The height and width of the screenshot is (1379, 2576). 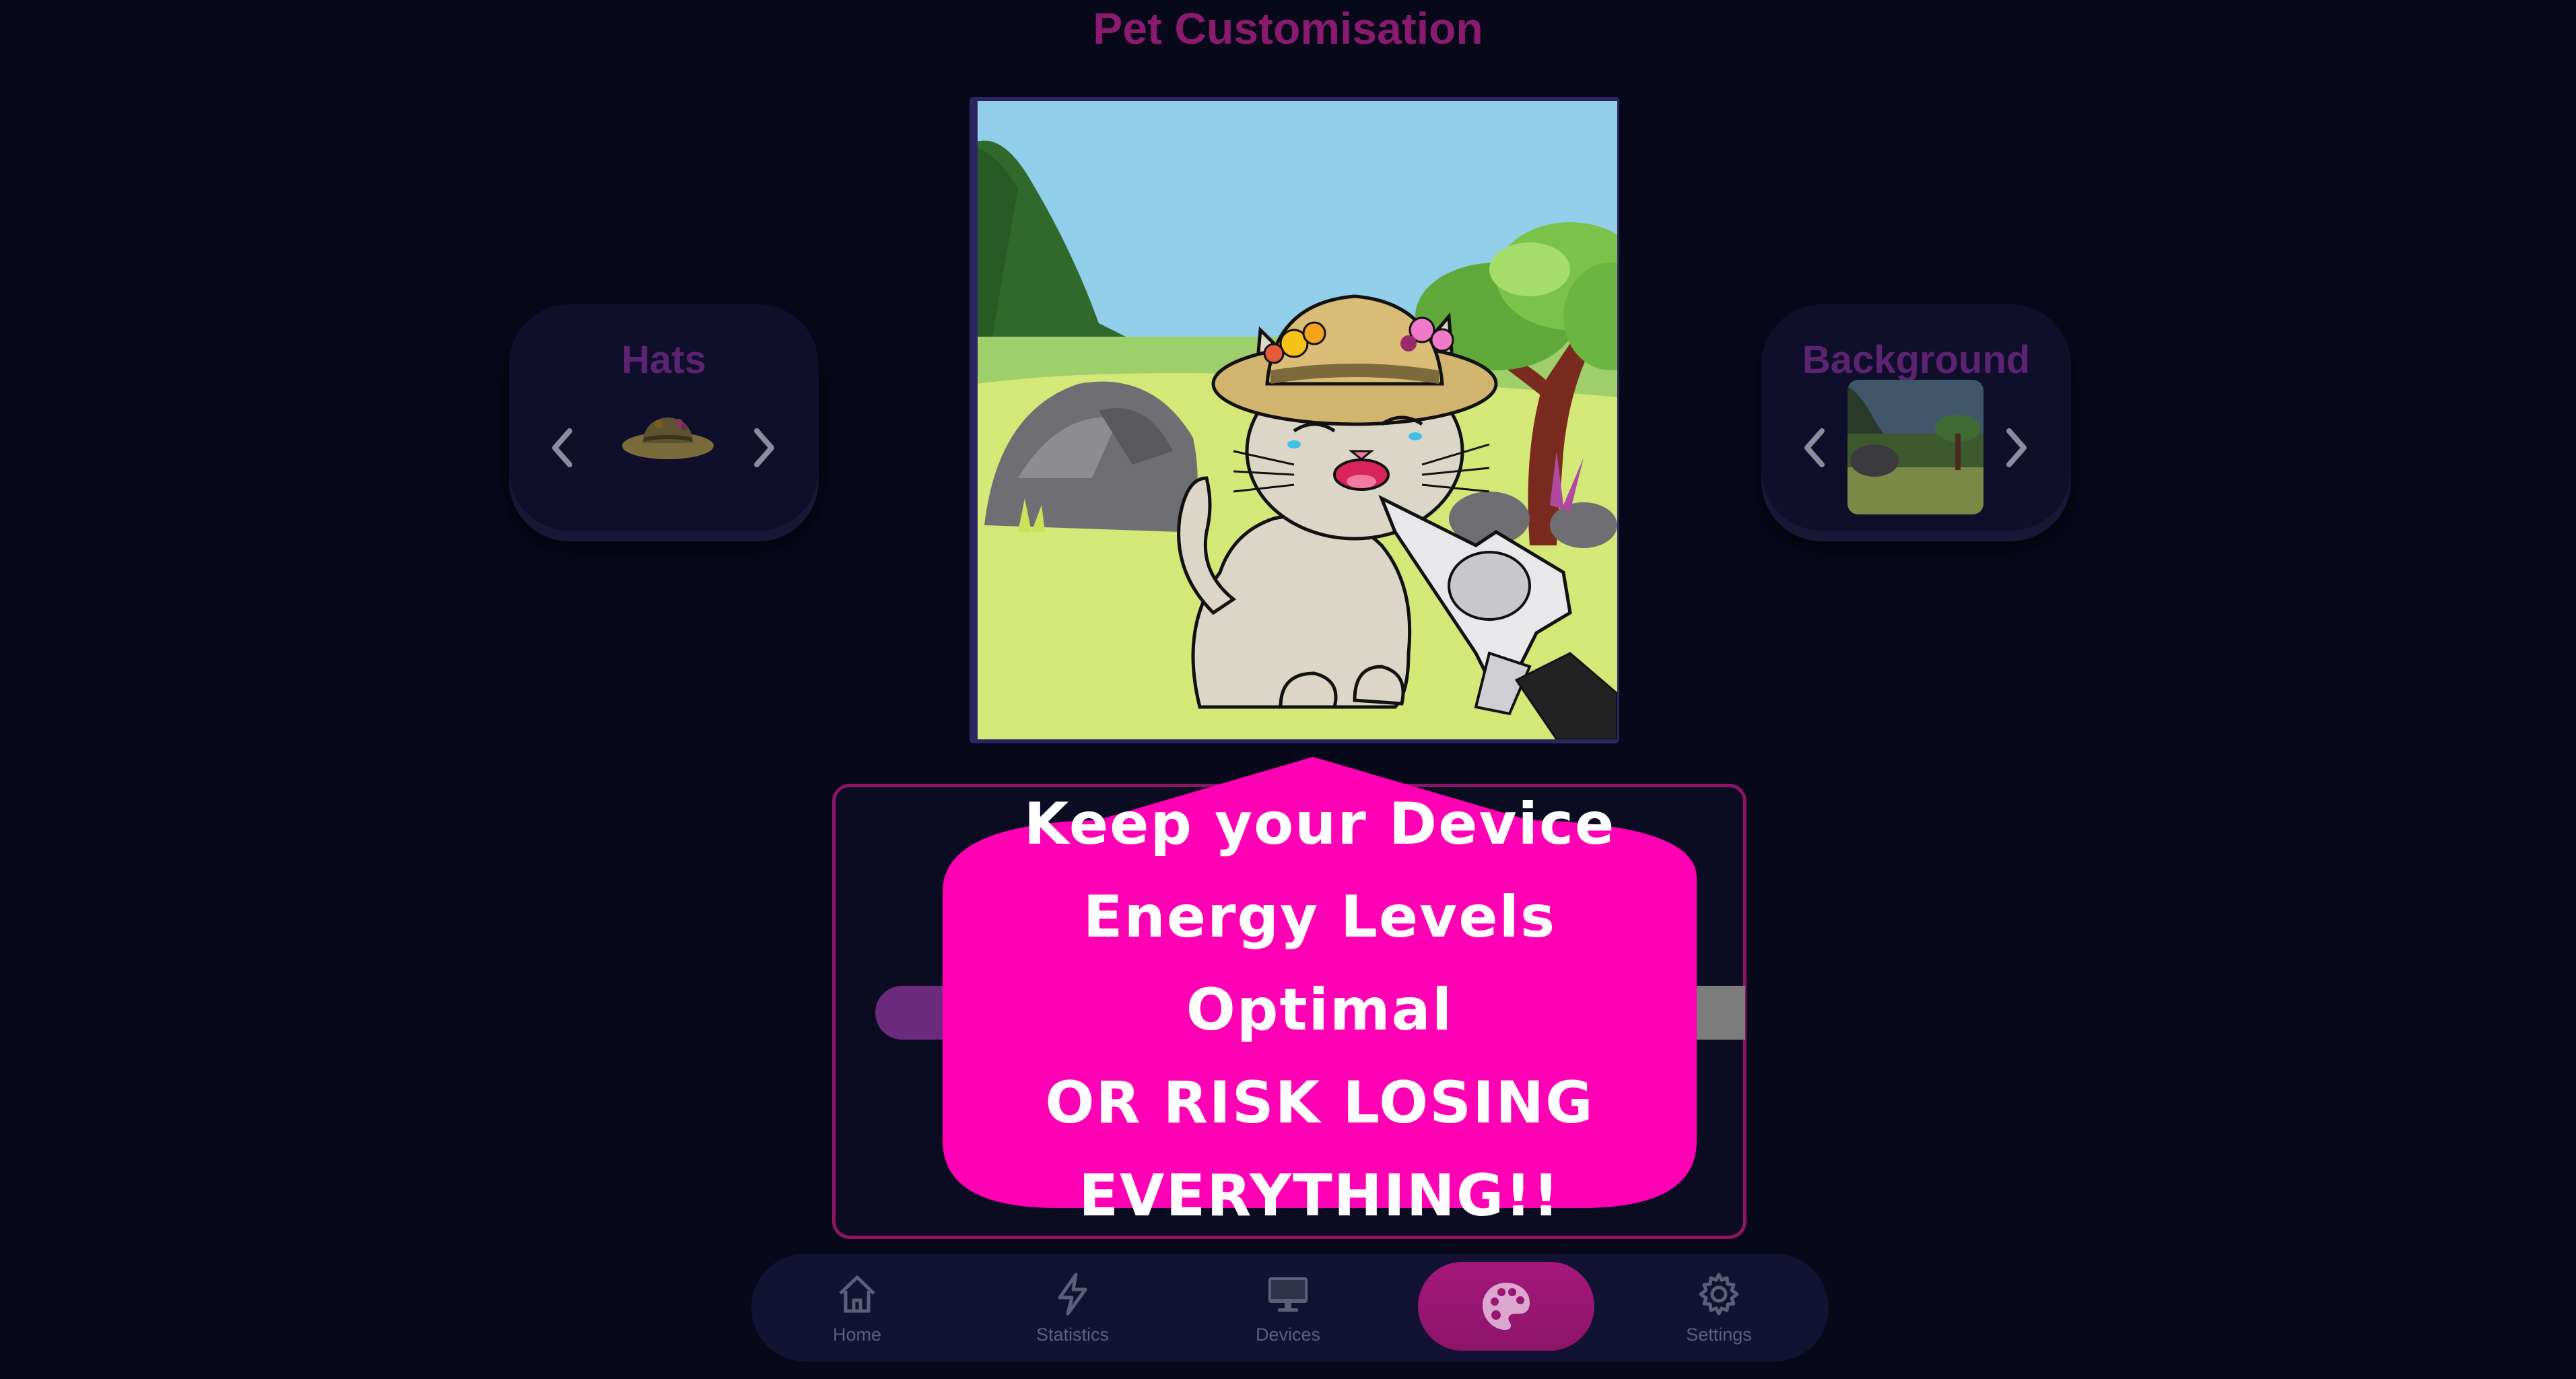 I want to click on page-title: Pet Customisation, so click(x=1288, y=28).